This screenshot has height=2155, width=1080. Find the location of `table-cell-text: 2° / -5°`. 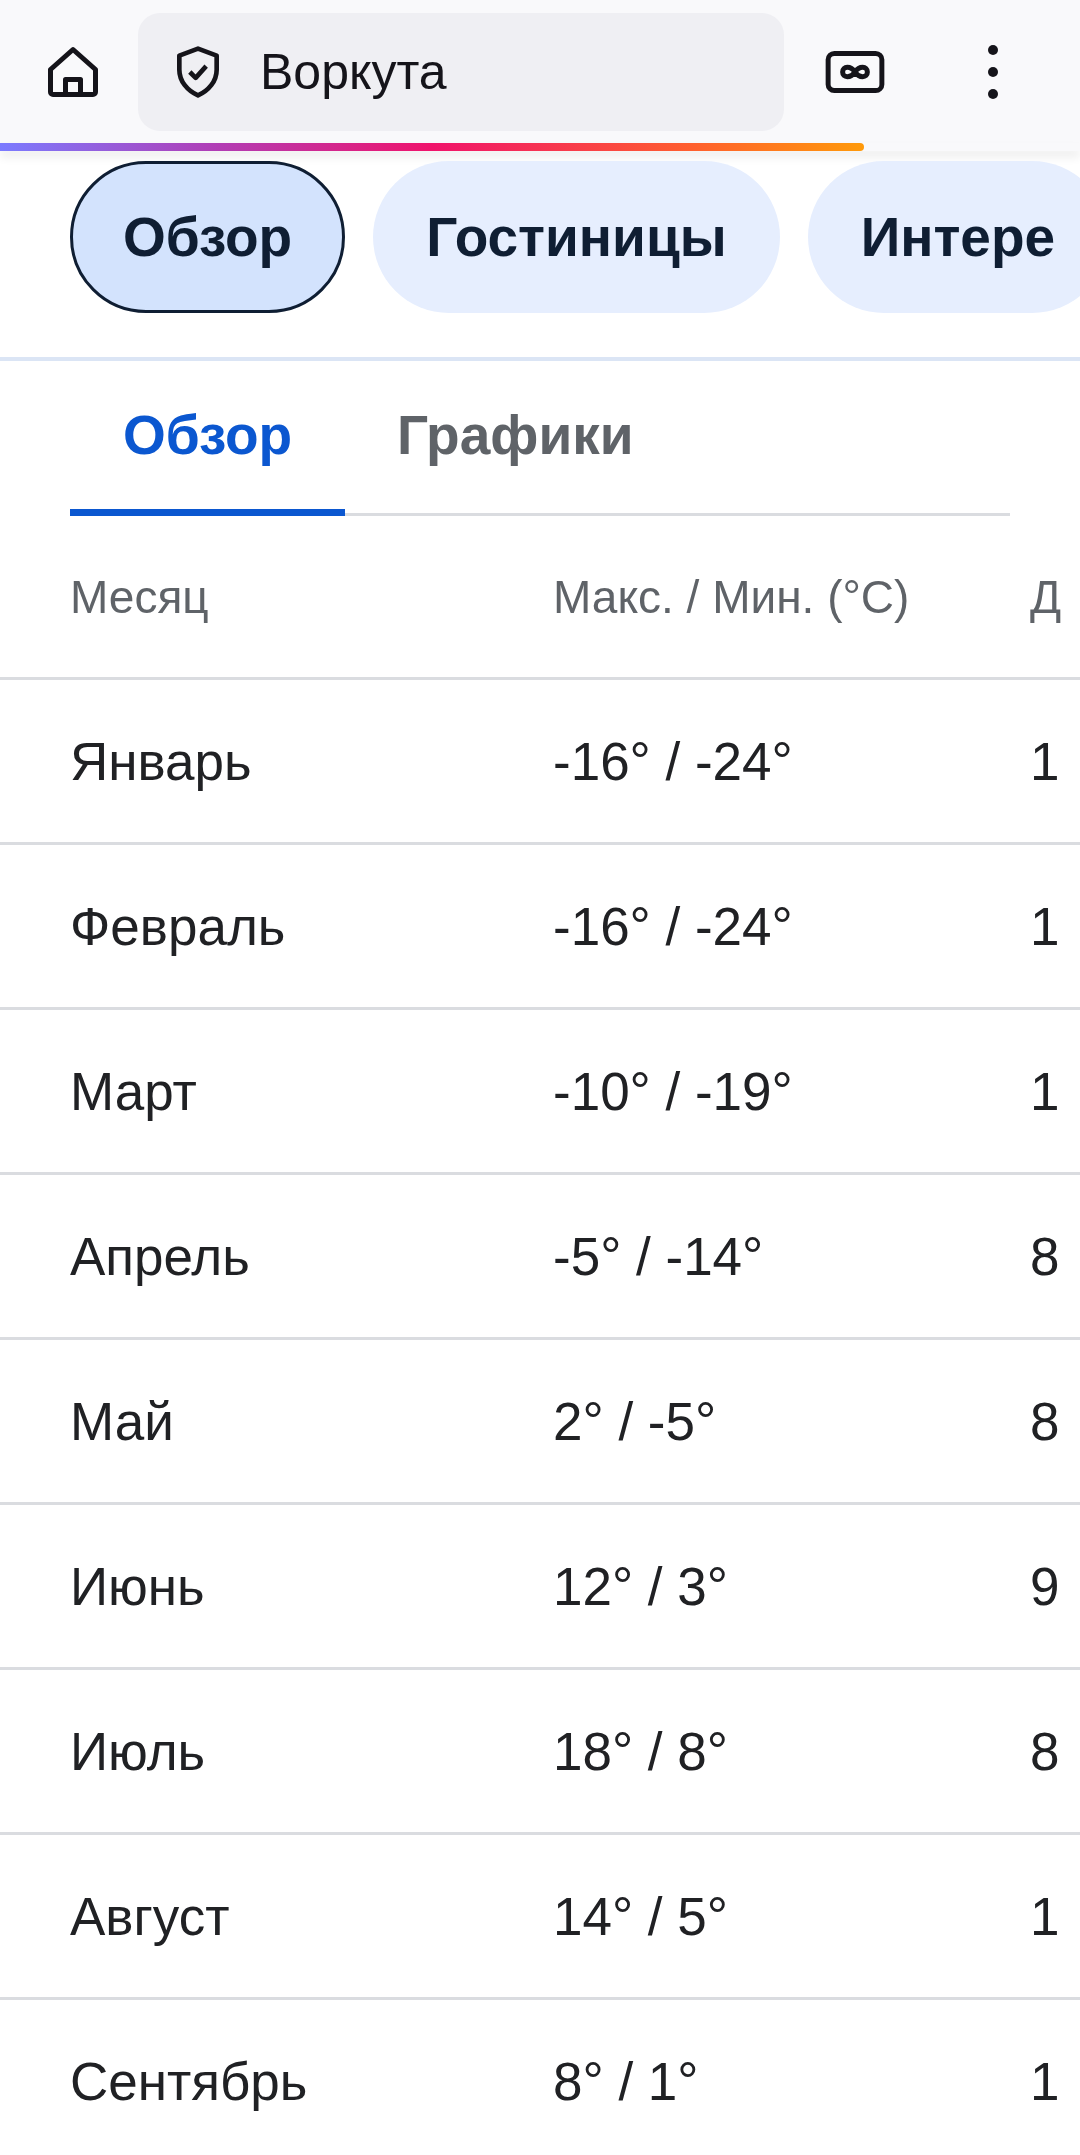

table-cell-text: 2° / -5° is located at coordinates (635, 1421).